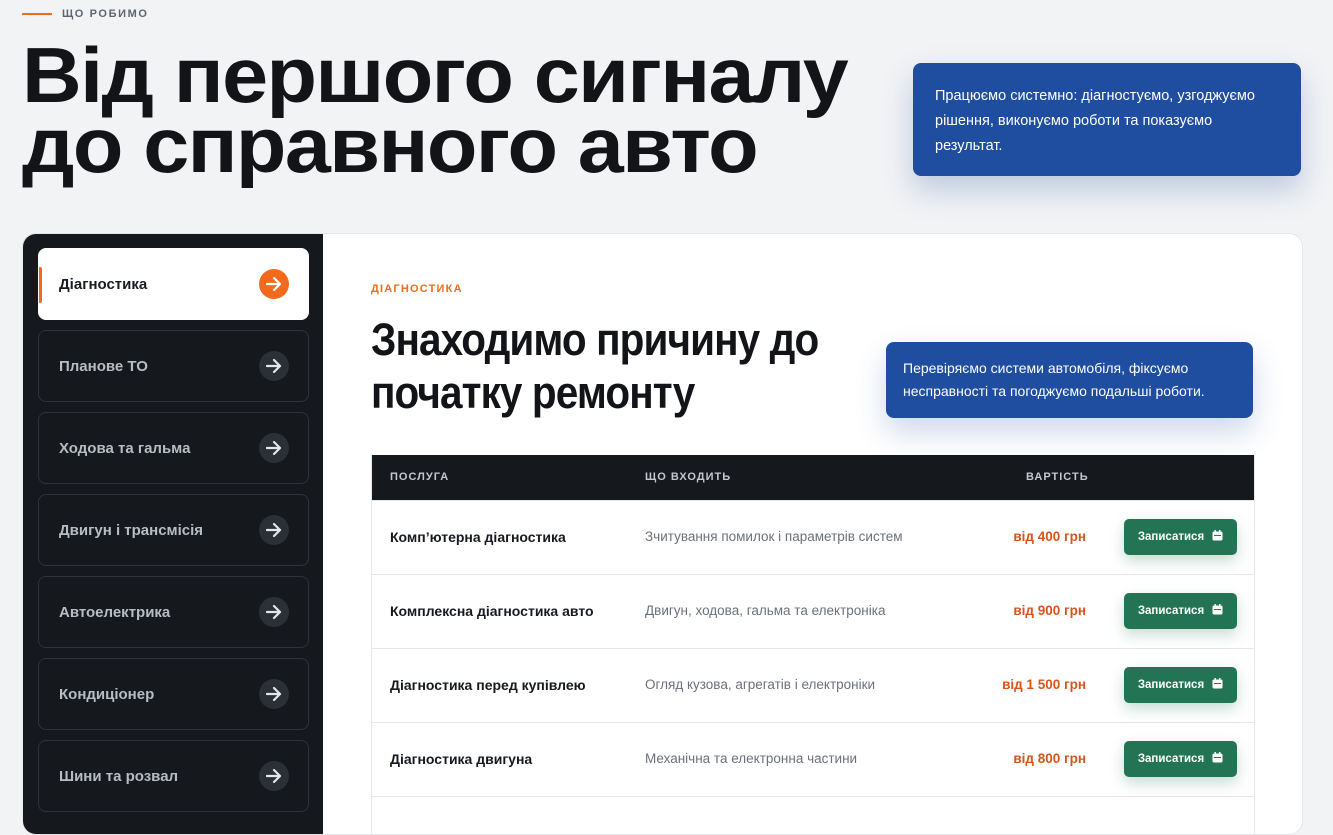  I want to click on service-price: від 800 грн, so click(1049, 758).